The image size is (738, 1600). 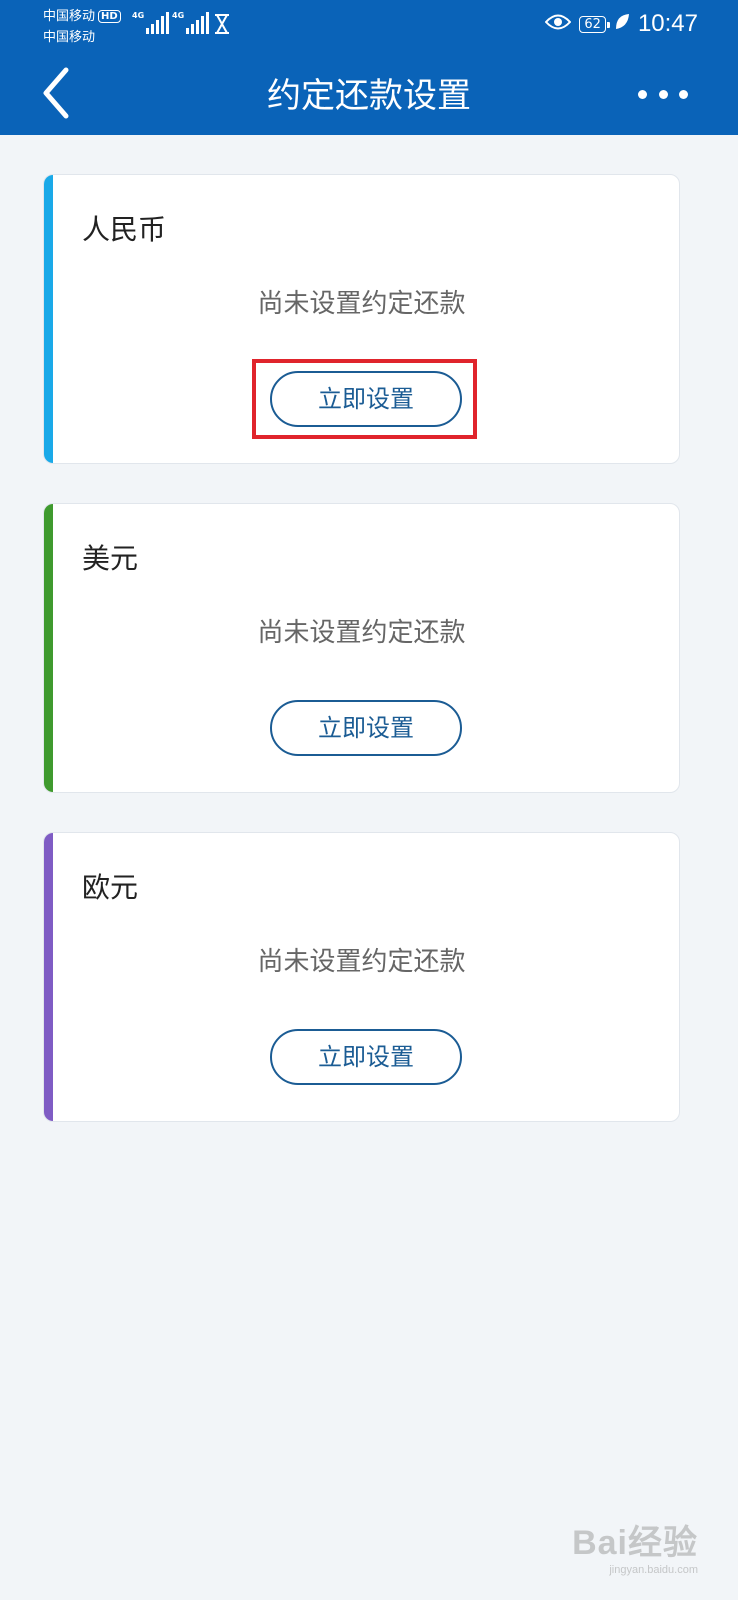 I want to click on leaf-icon, so click(x=622, y=24).